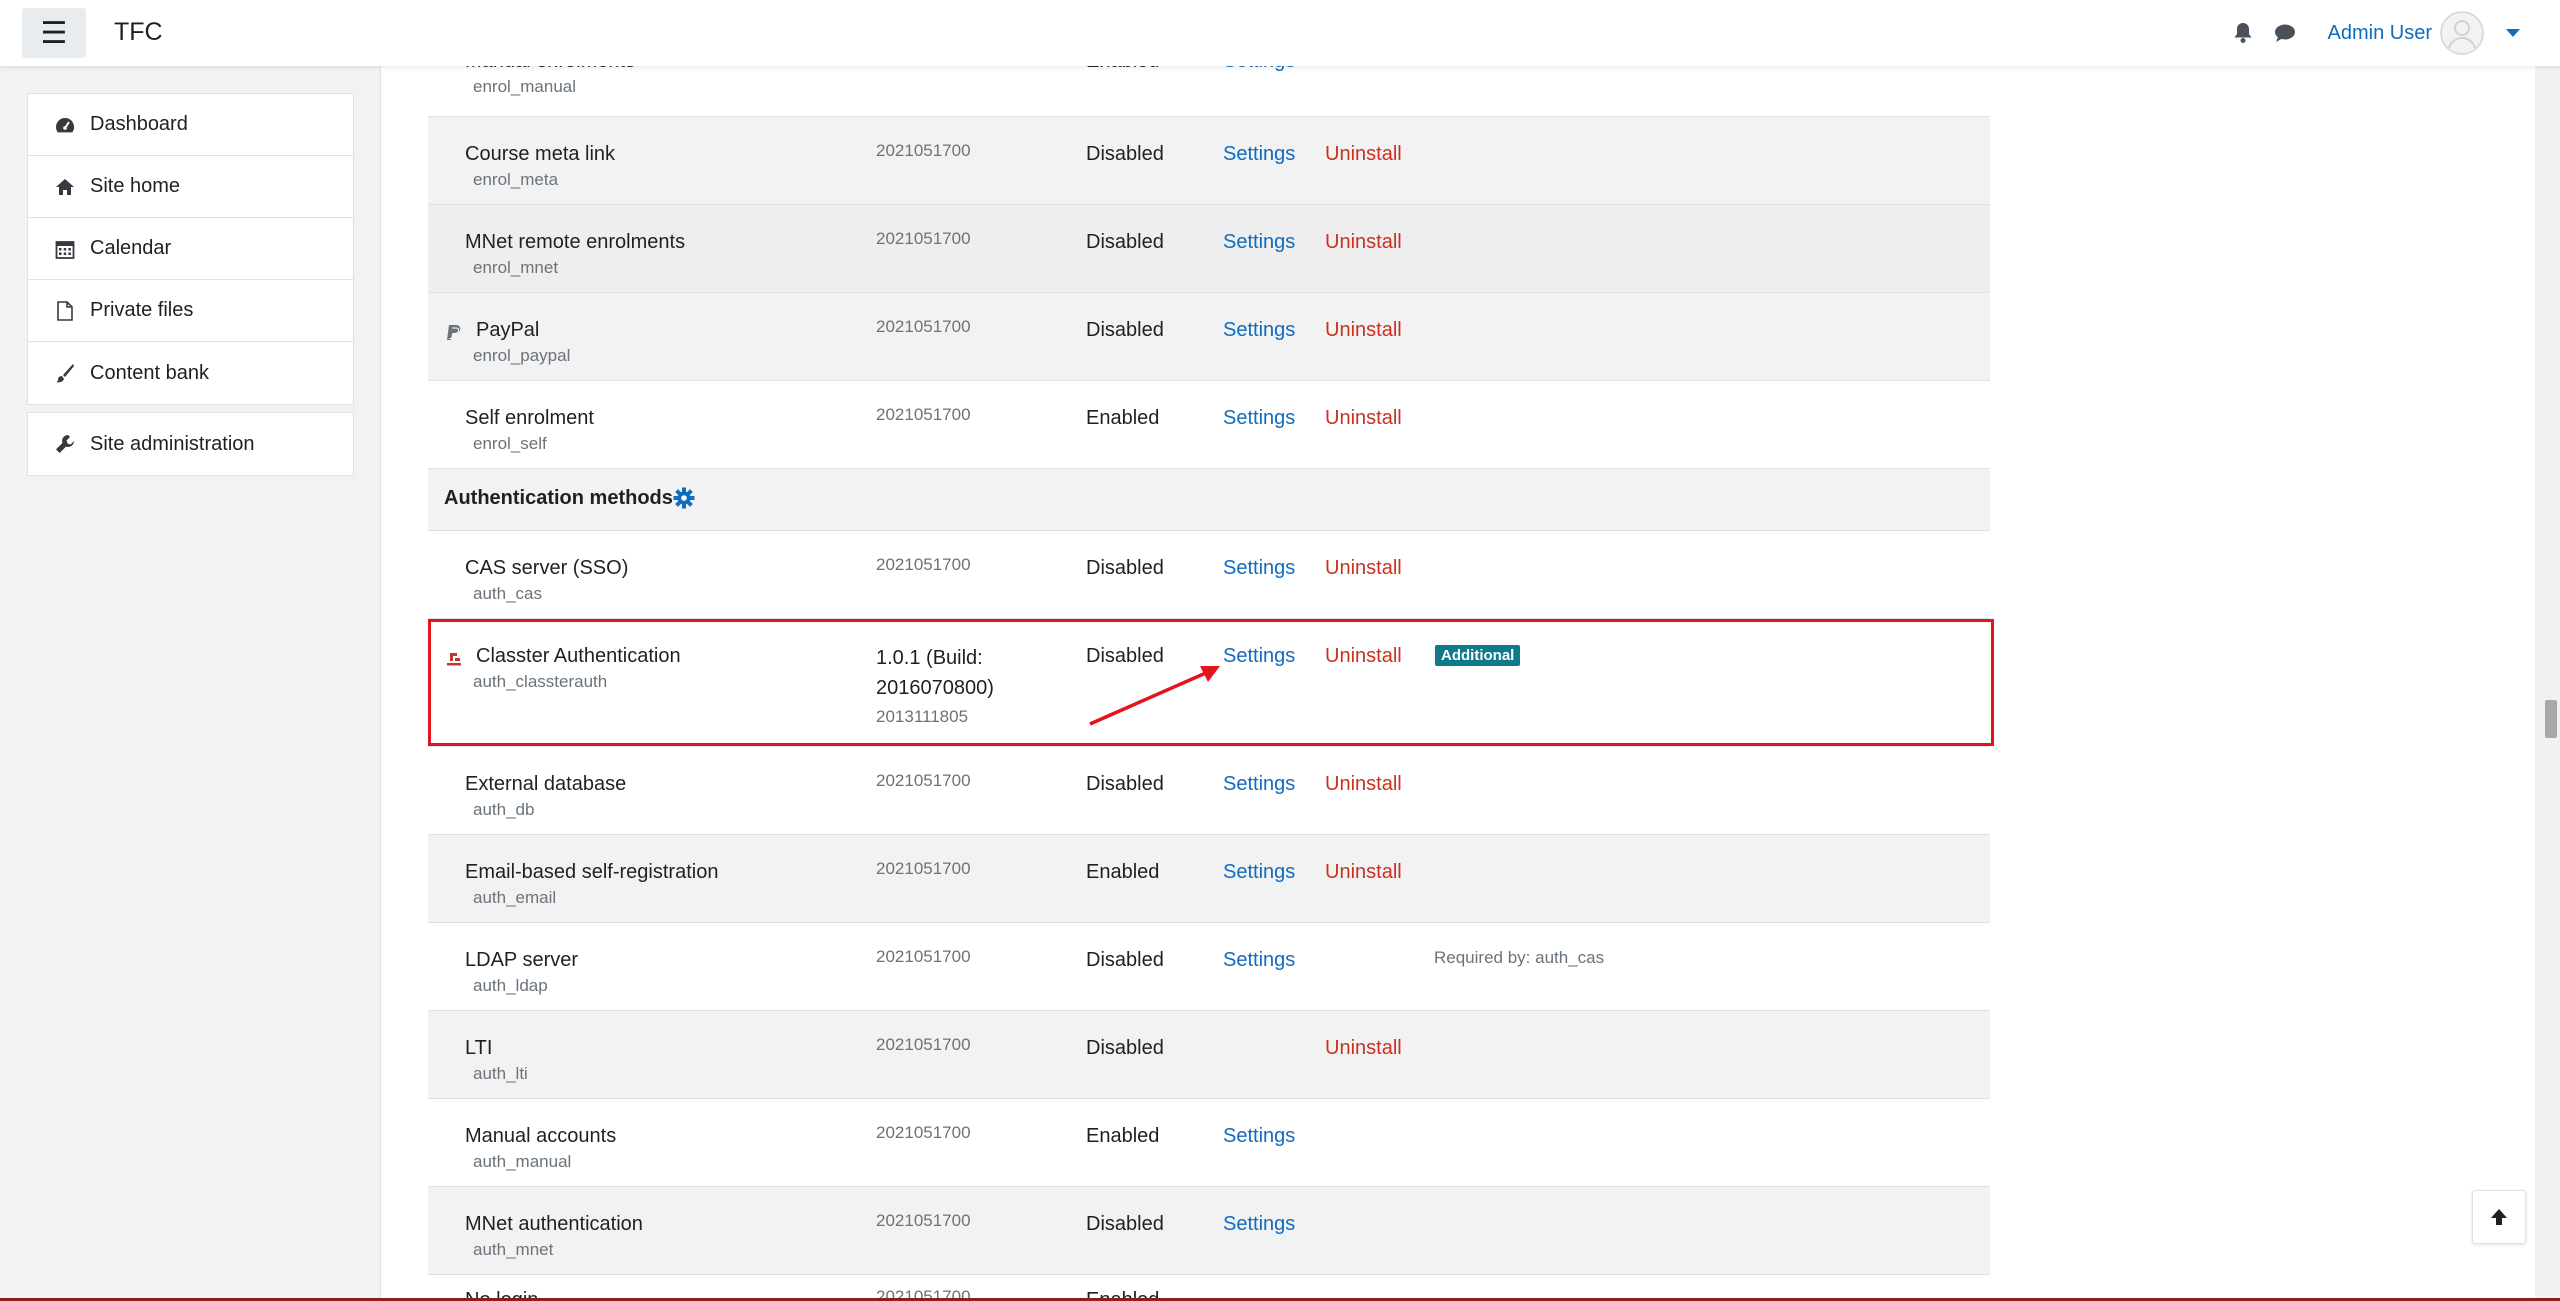  I want to click on plugin-component: auth_lti, so click(500, 1073).